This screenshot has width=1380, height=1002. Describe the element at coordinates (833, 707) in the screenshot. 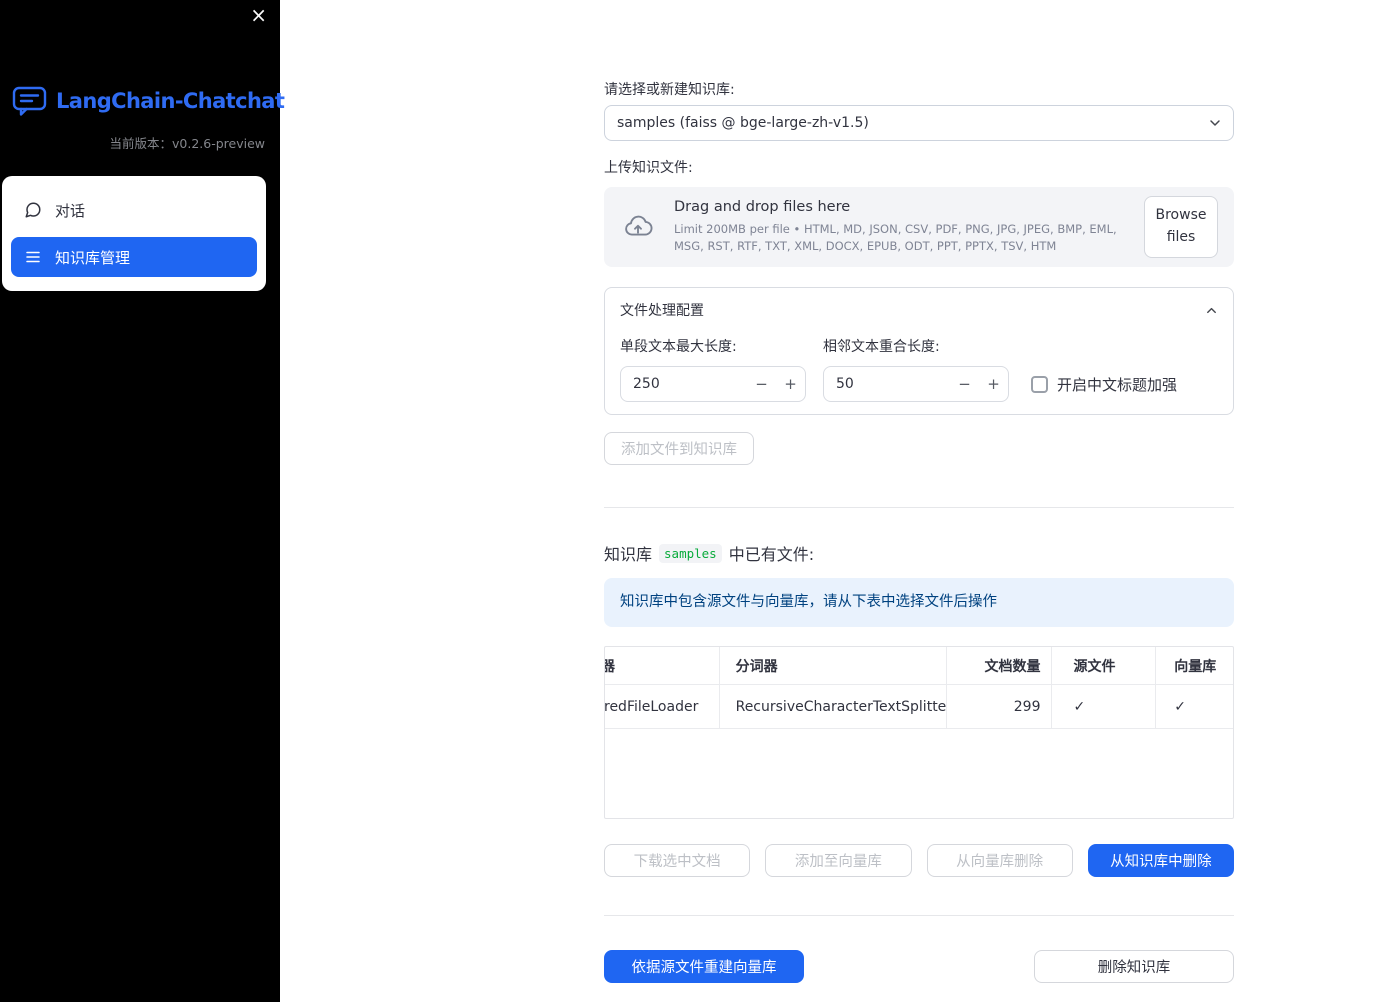

I see `cell-splitter: RecursiveCharacterTextSplitter` at that location.